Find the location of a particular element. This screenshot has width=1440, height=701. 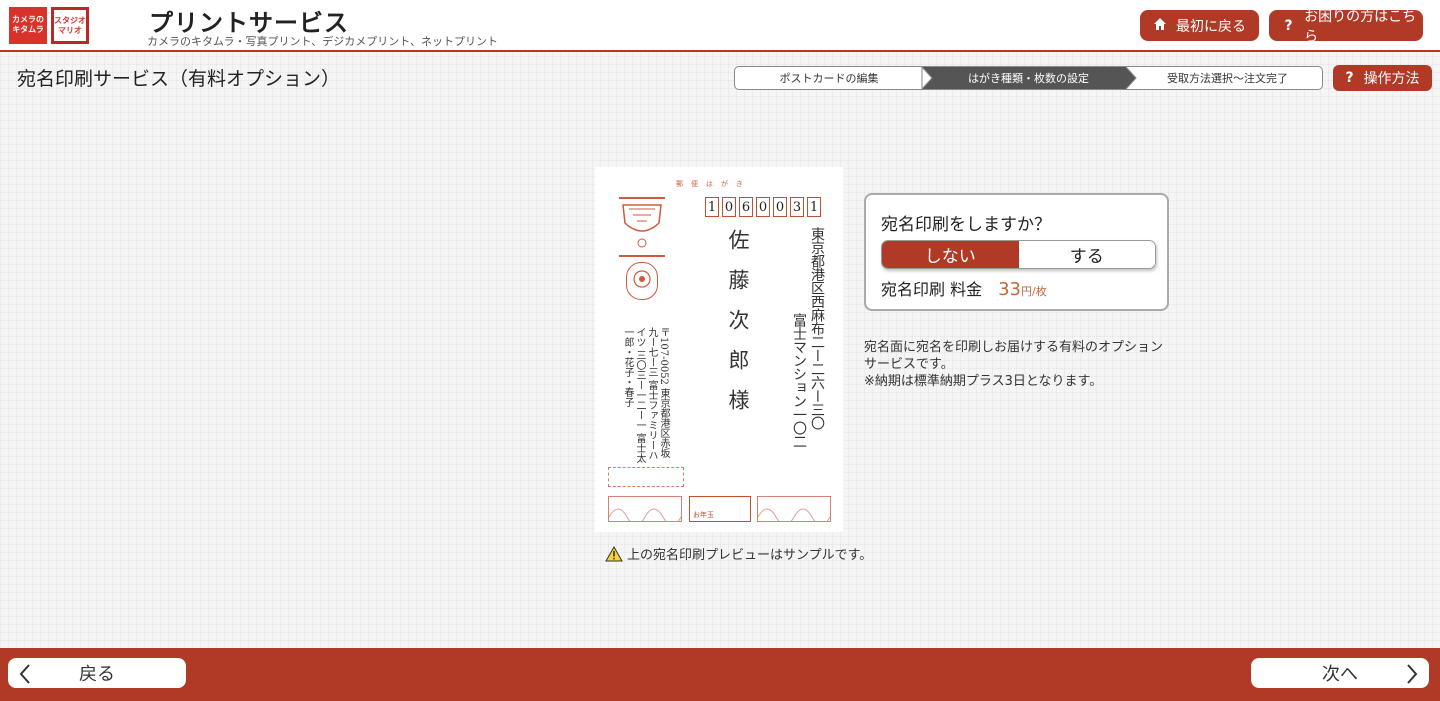

warning-icon is located at coordinates (614, 553).